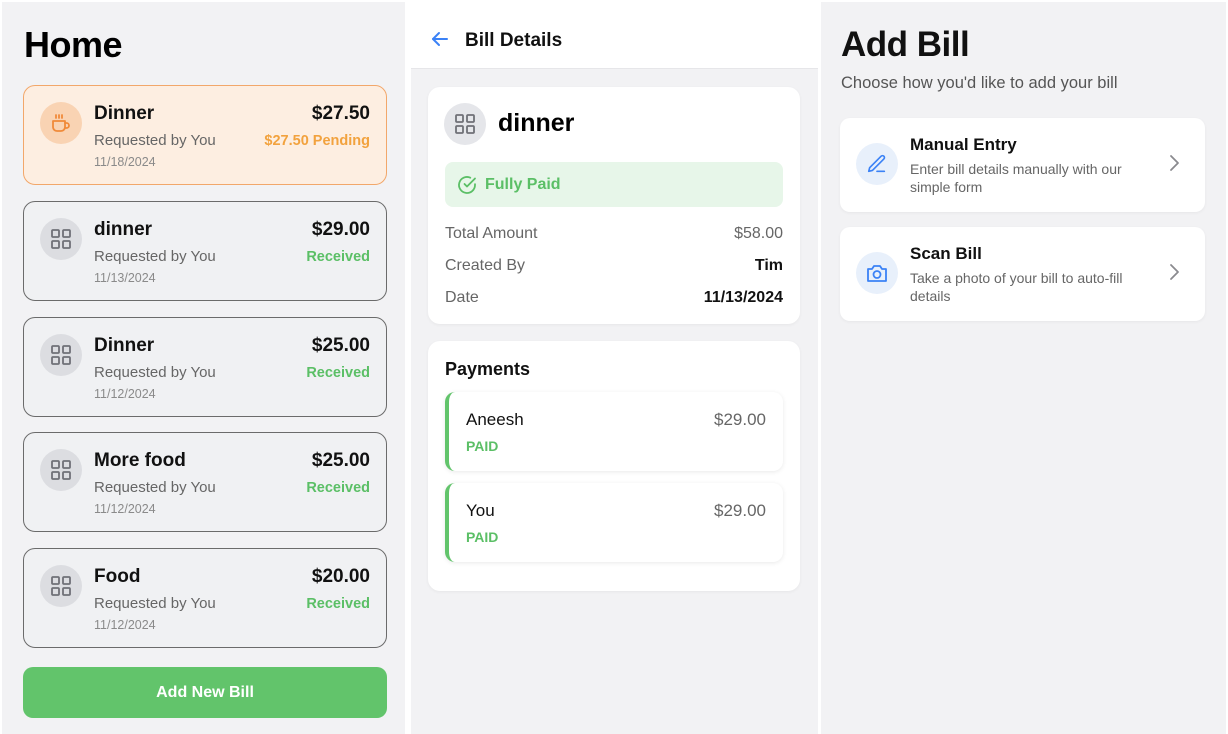 The width and height of the screenshot is (1228, 734). Describe the element at coordinates (614, 431) in the screenshot. I see `payment-item: Aneesh $29.00 PAID` at that location.